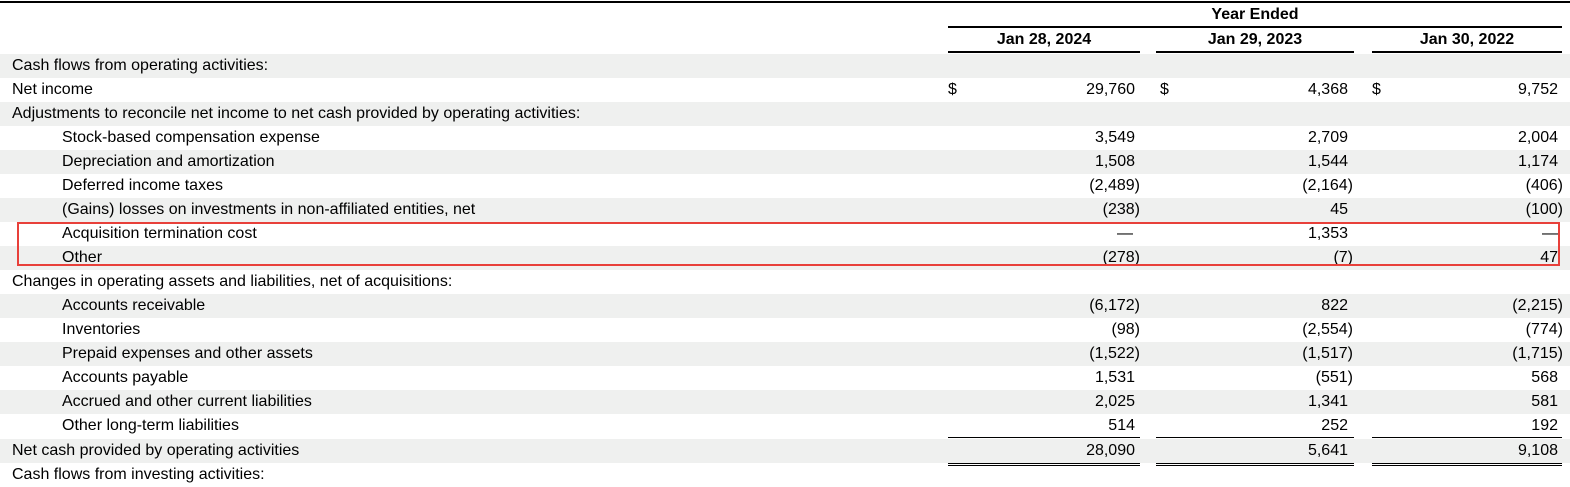  Describe the element at coordinates (1110, 89) in the screenshot. I see `value-cell: 29,760` at that location.